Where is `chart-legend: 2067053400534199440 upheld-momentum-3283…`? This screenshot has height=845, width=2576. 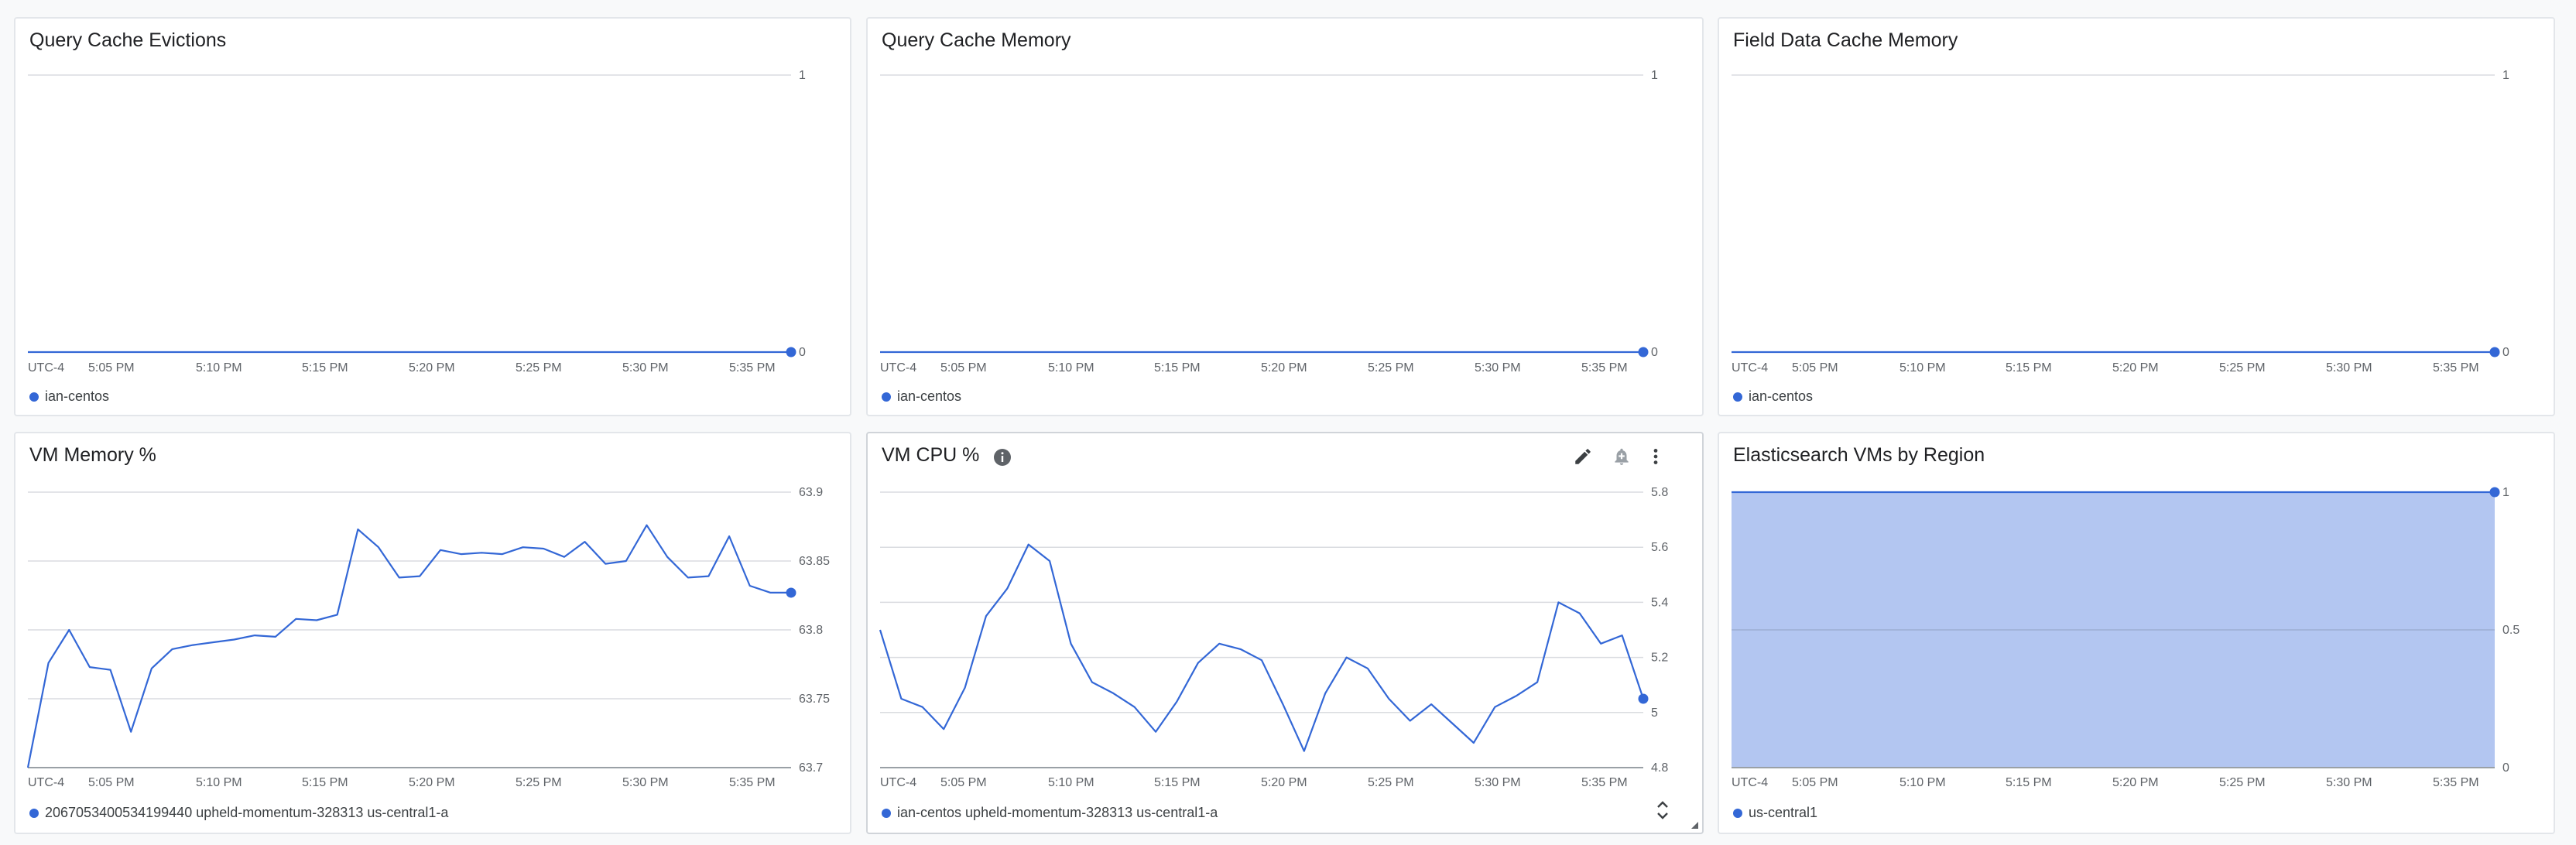
chart-legend: 2067053400534199440 upheld-momentum-3283… is located at coordinates (238, 813).